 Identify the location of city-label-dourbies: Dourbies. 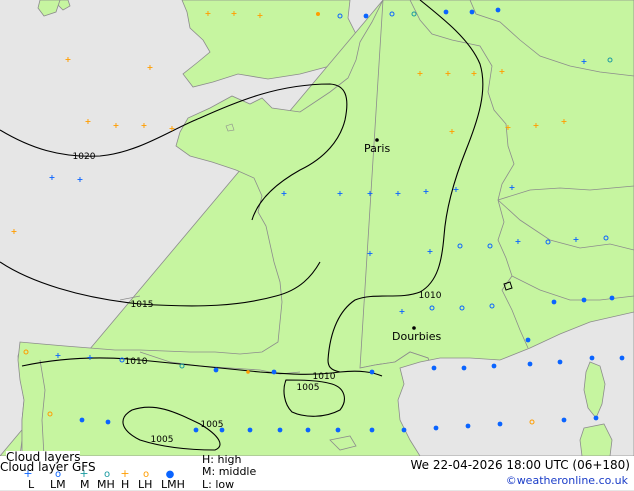
(417, 336).